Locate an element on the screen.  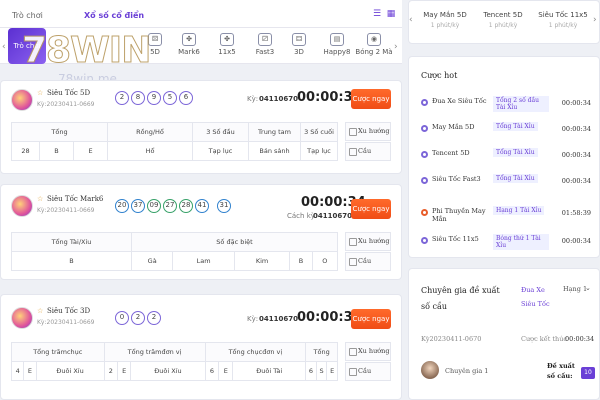
table-header: Tổng trămchục is located at coordinates (58, 352).